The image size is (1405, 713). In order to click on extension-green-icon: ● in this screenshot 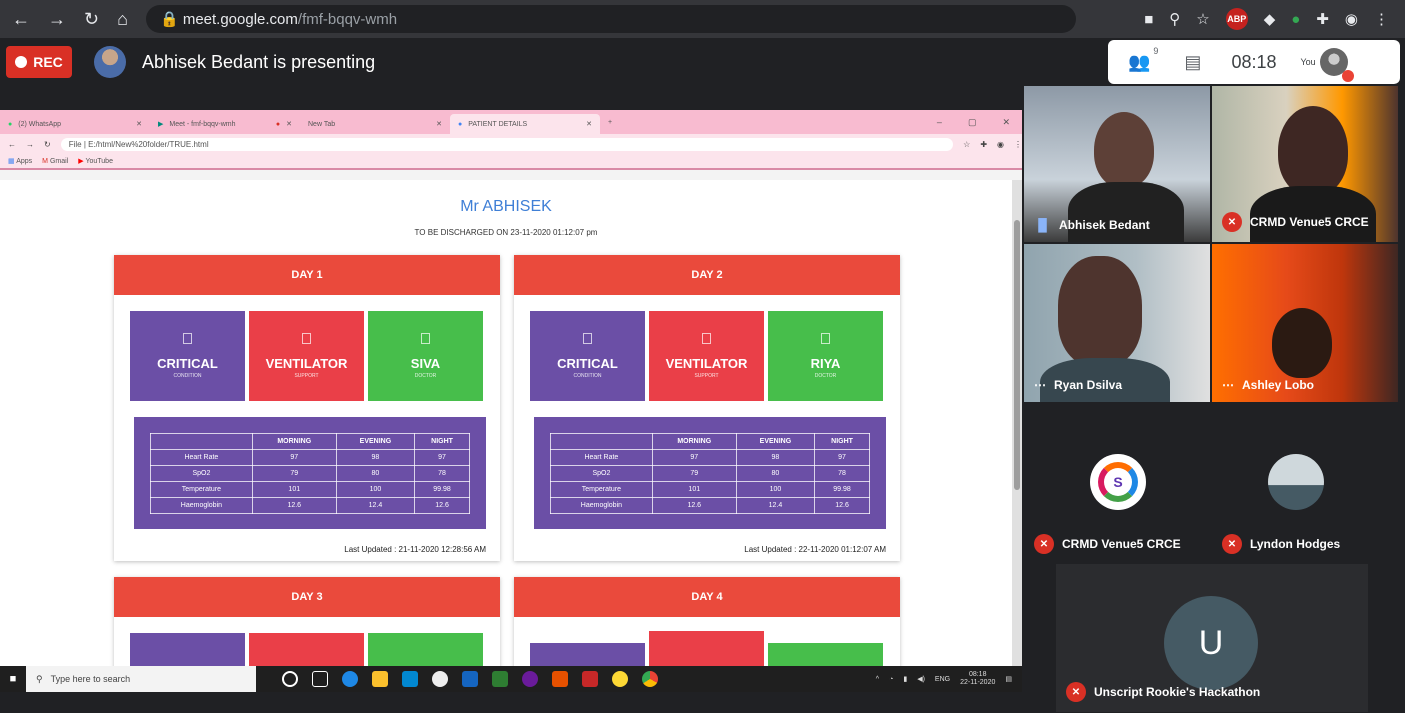, I will do `click(1295, 19)`.